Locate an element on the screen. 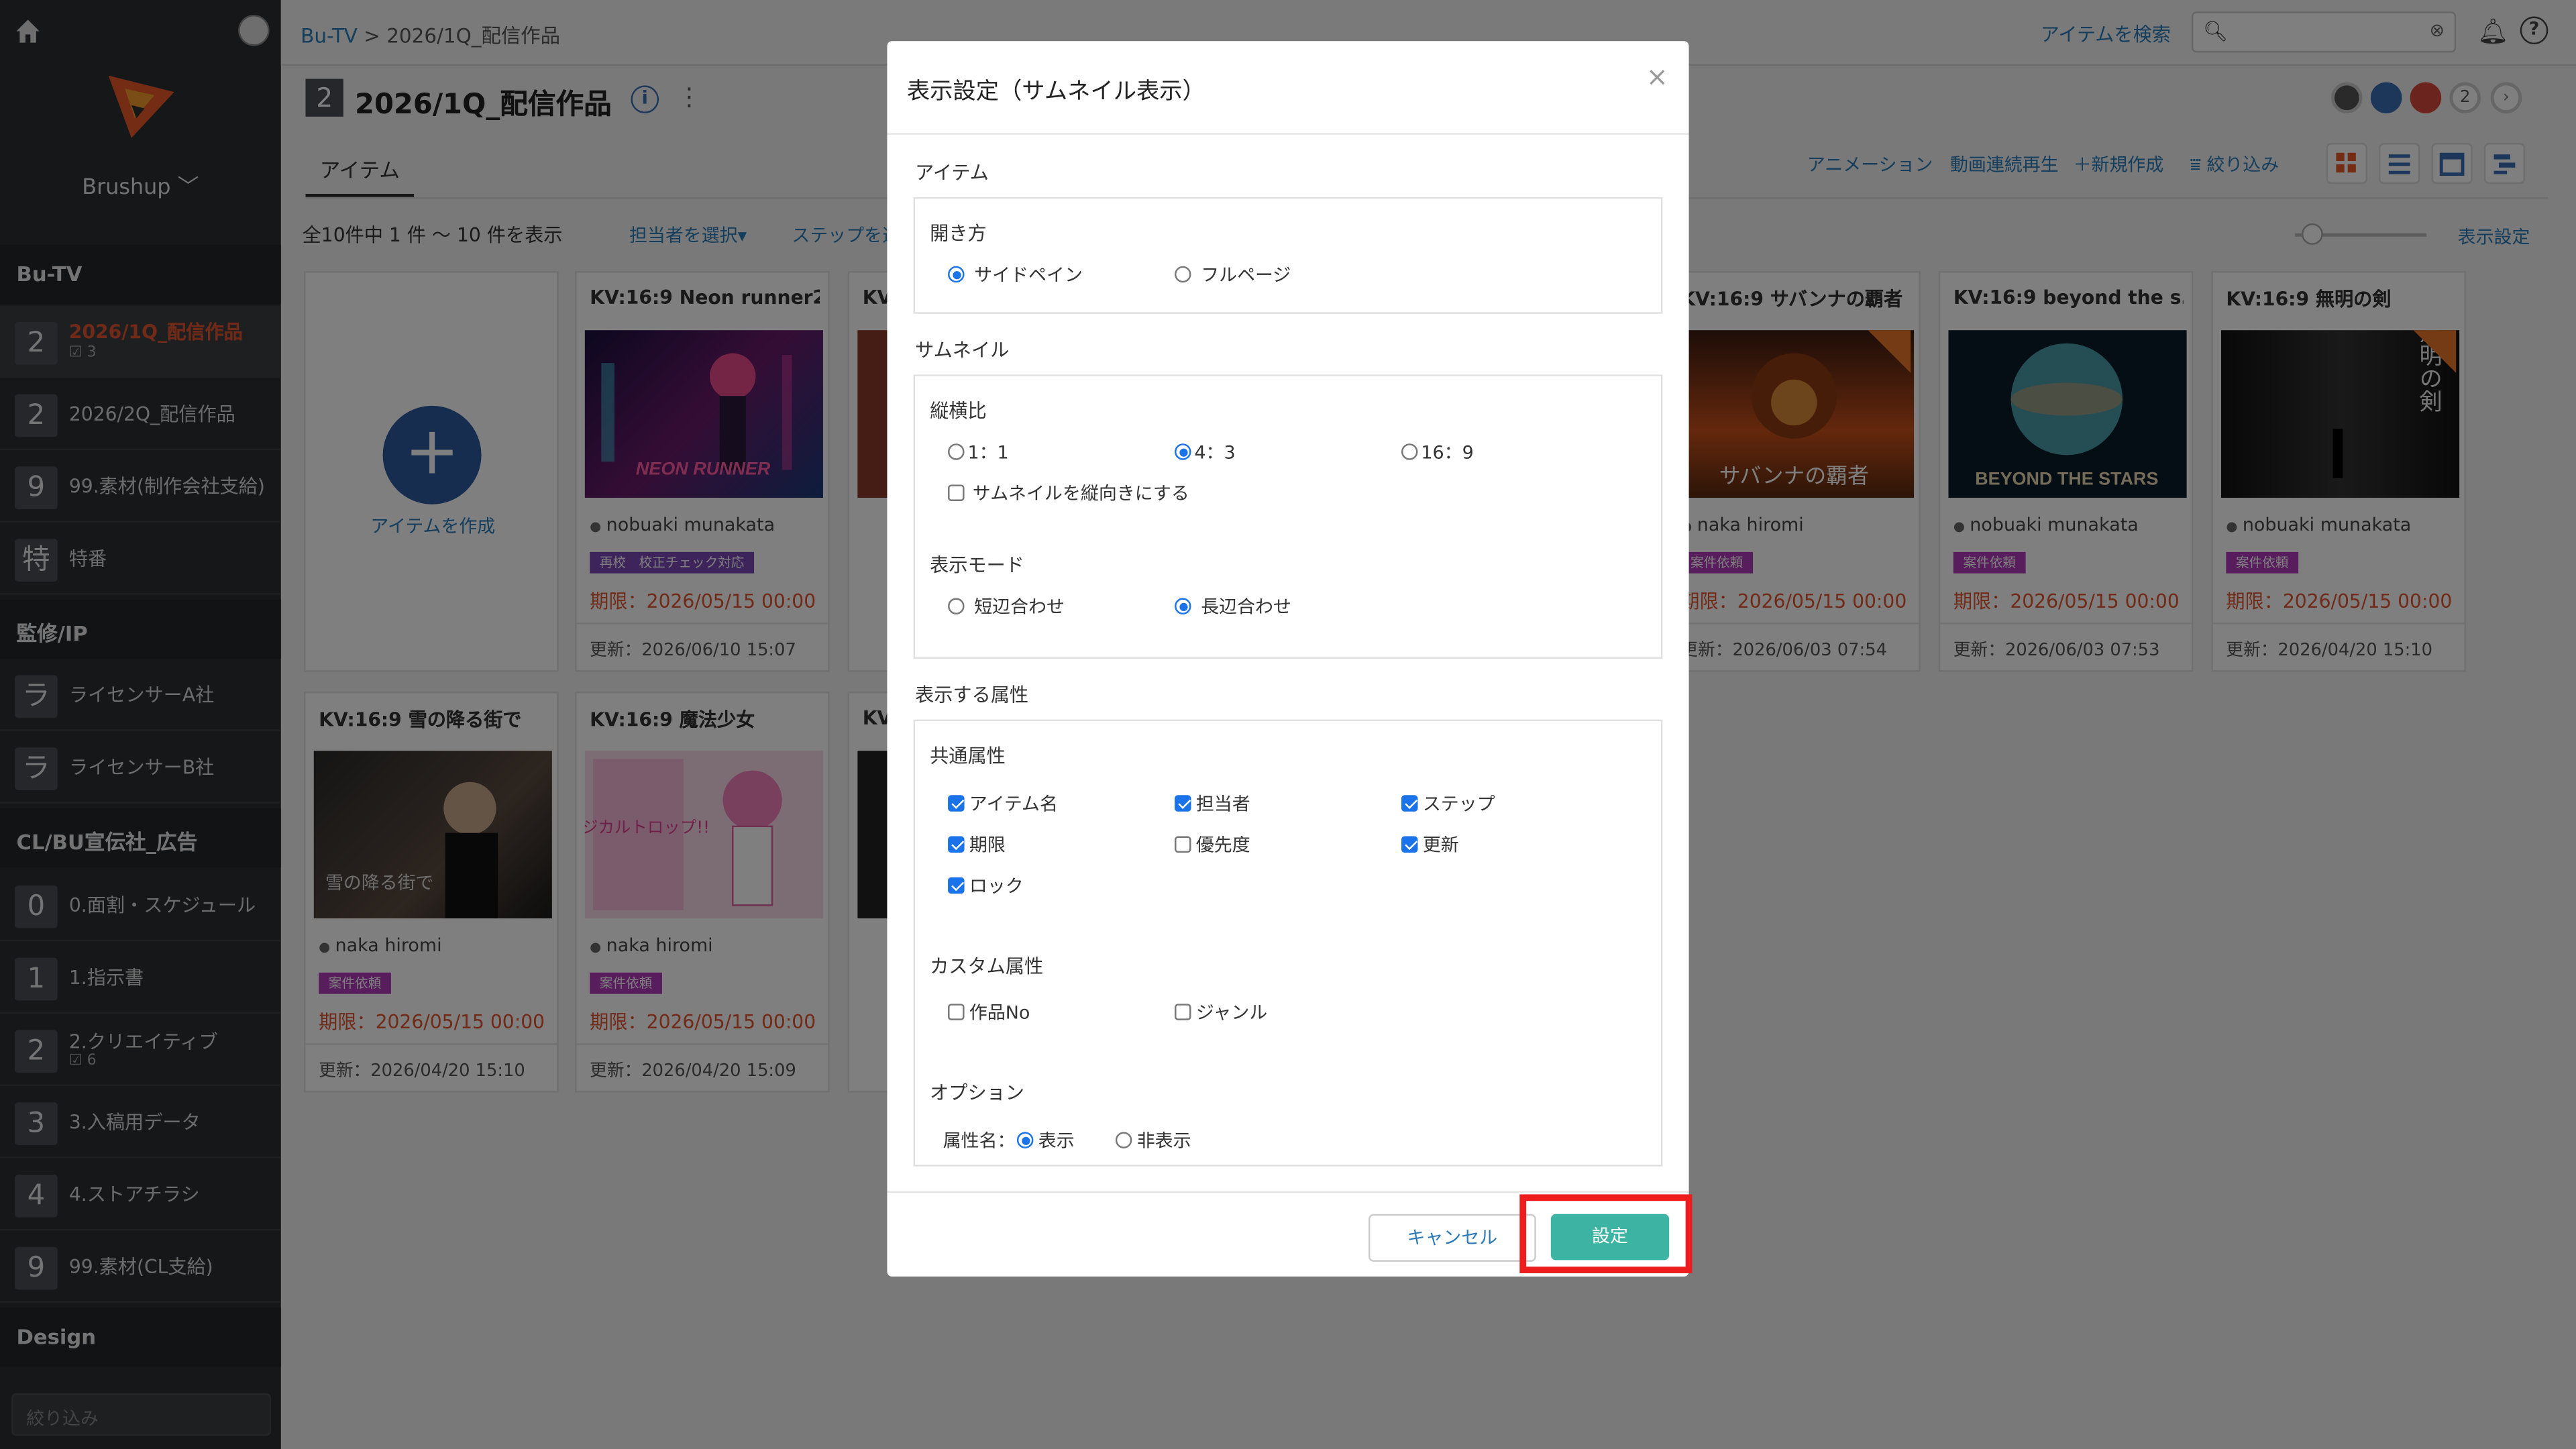 The image size is (2576, 1449). option-label: 1：1 is located at coordinates (988, 452).